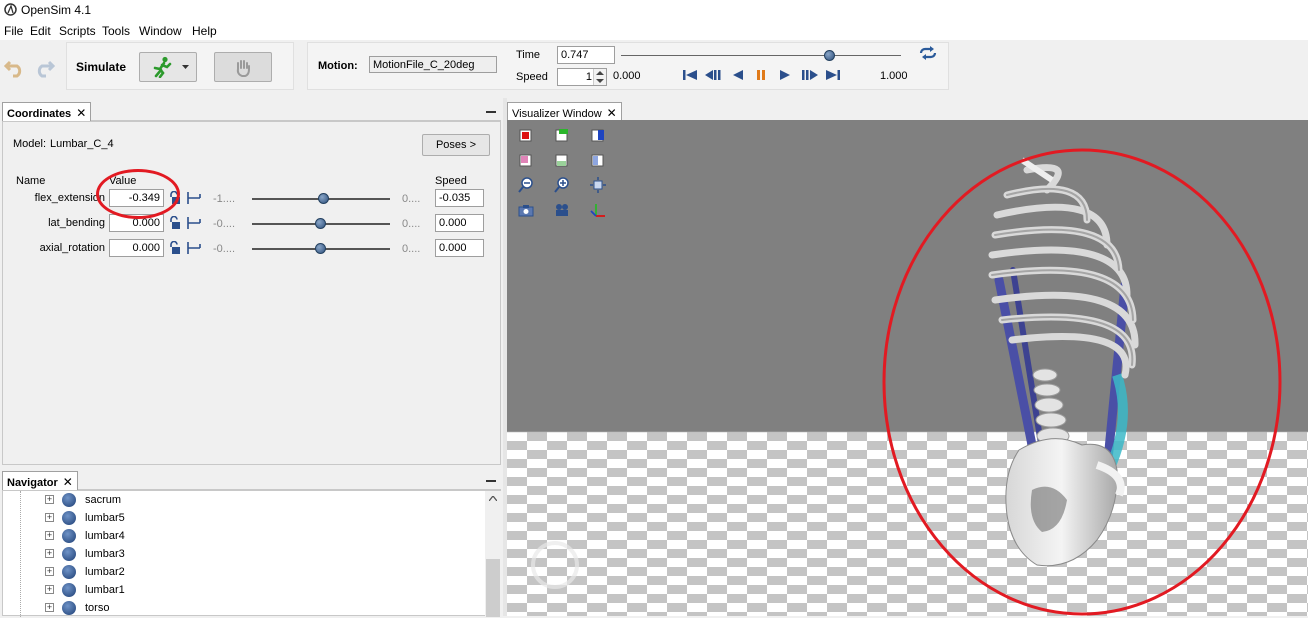 This screenshot has height=618, width=1308. I want to click on coordinates-panel-header: Coordinates ✕, so click(251, 111).